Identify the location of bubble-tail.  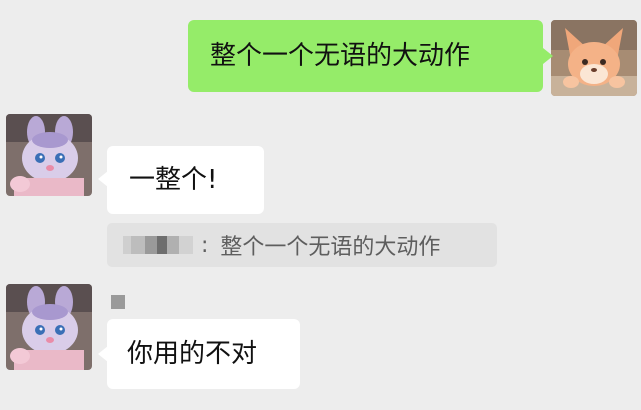
(548, 56).